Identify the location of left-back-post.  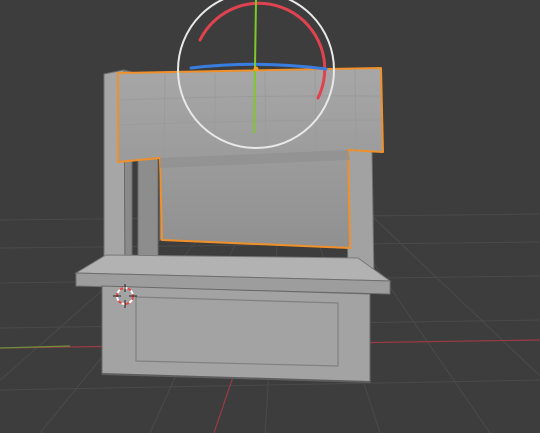
(148, 203).